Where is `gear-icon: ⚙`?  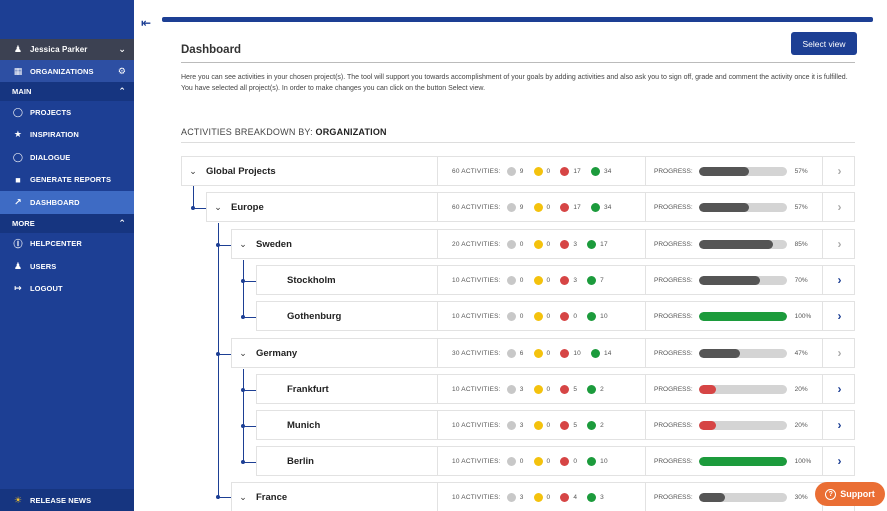
gear-icon: ⚙ is located at coordinates (122, 71).